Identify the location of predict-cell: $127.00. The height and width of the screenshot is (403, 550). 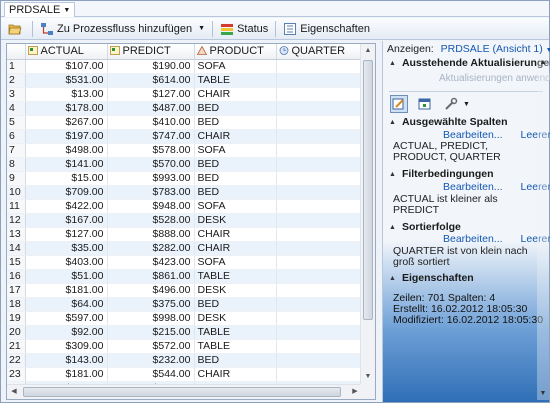
(151, 94).